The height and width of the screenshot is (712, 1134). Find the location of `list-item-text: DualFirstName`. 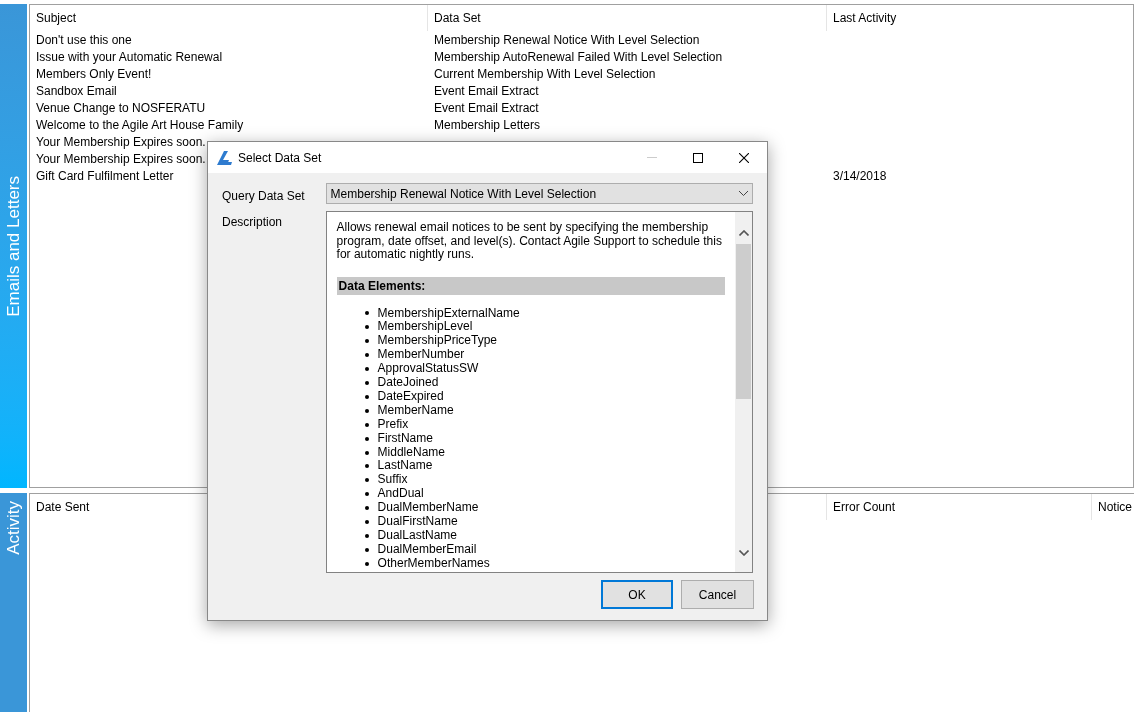

list-item-text: DualFirstName is located at coordinates (417, 522).